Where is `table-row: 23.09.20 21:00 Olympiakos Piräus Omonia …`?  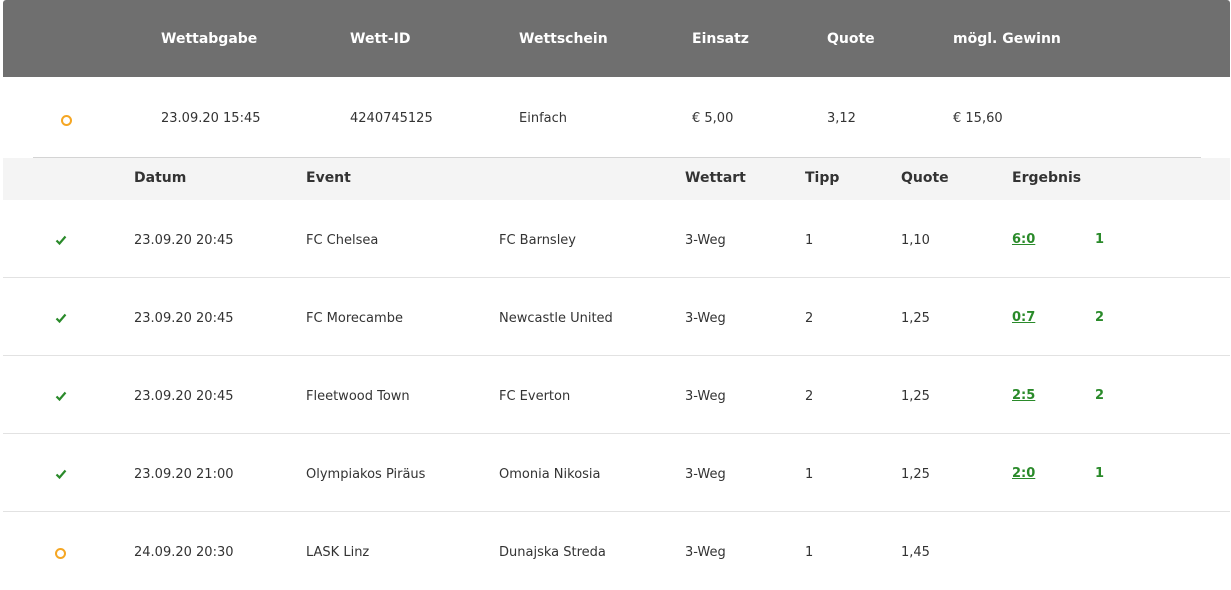 table-row: 23.09.20 21:00 Olympiakos Piräus Omonia … is located at coordinates (616, 472).